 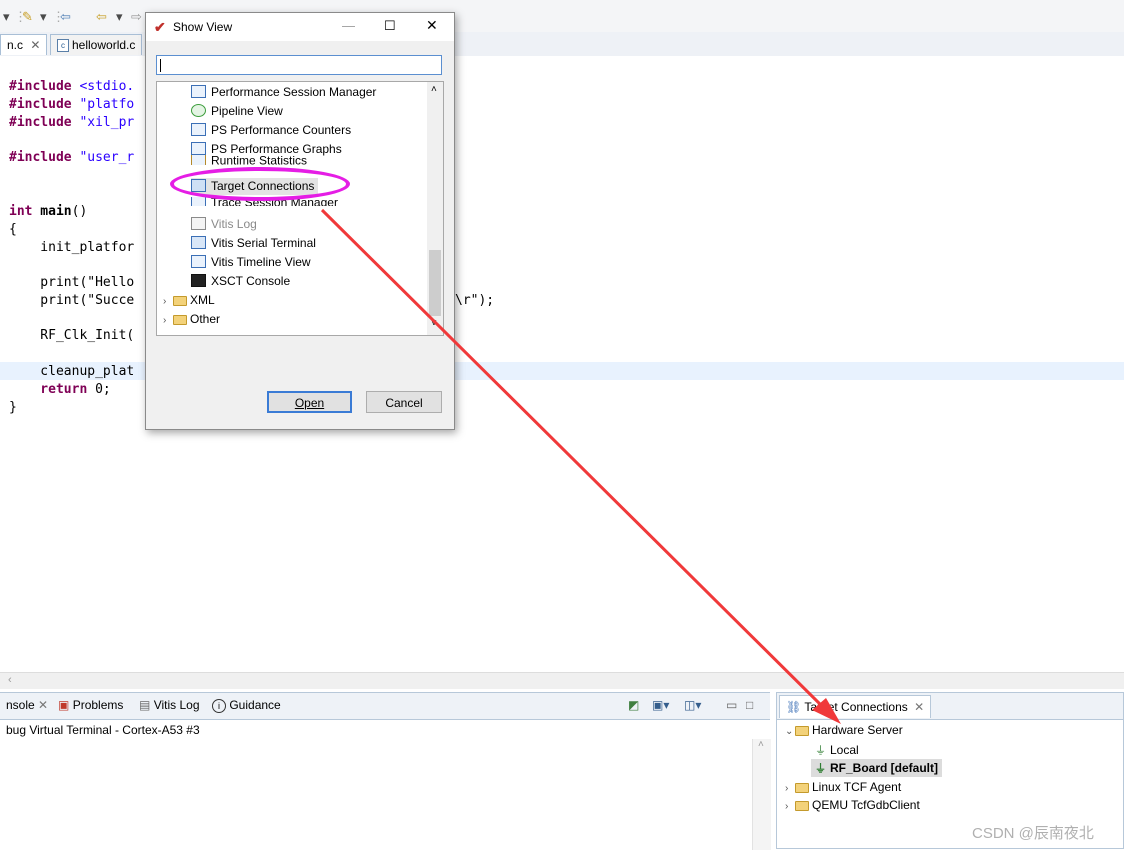 What do you see at coordinates (731, 705) in the screenshot?
I see `minimize-icon: ▭` at bounding box center [731, 705].